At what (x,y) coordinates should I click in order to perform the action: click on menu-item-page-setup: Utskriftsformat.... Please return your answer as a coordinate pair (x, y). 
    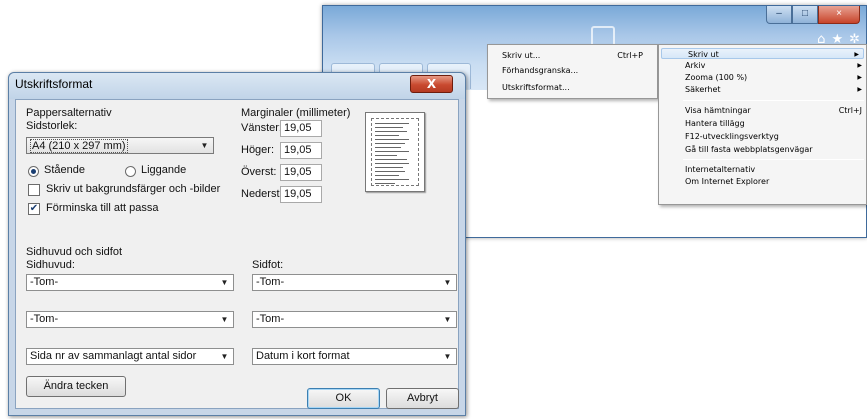
    Looking at the image, I should click on (572, 87).